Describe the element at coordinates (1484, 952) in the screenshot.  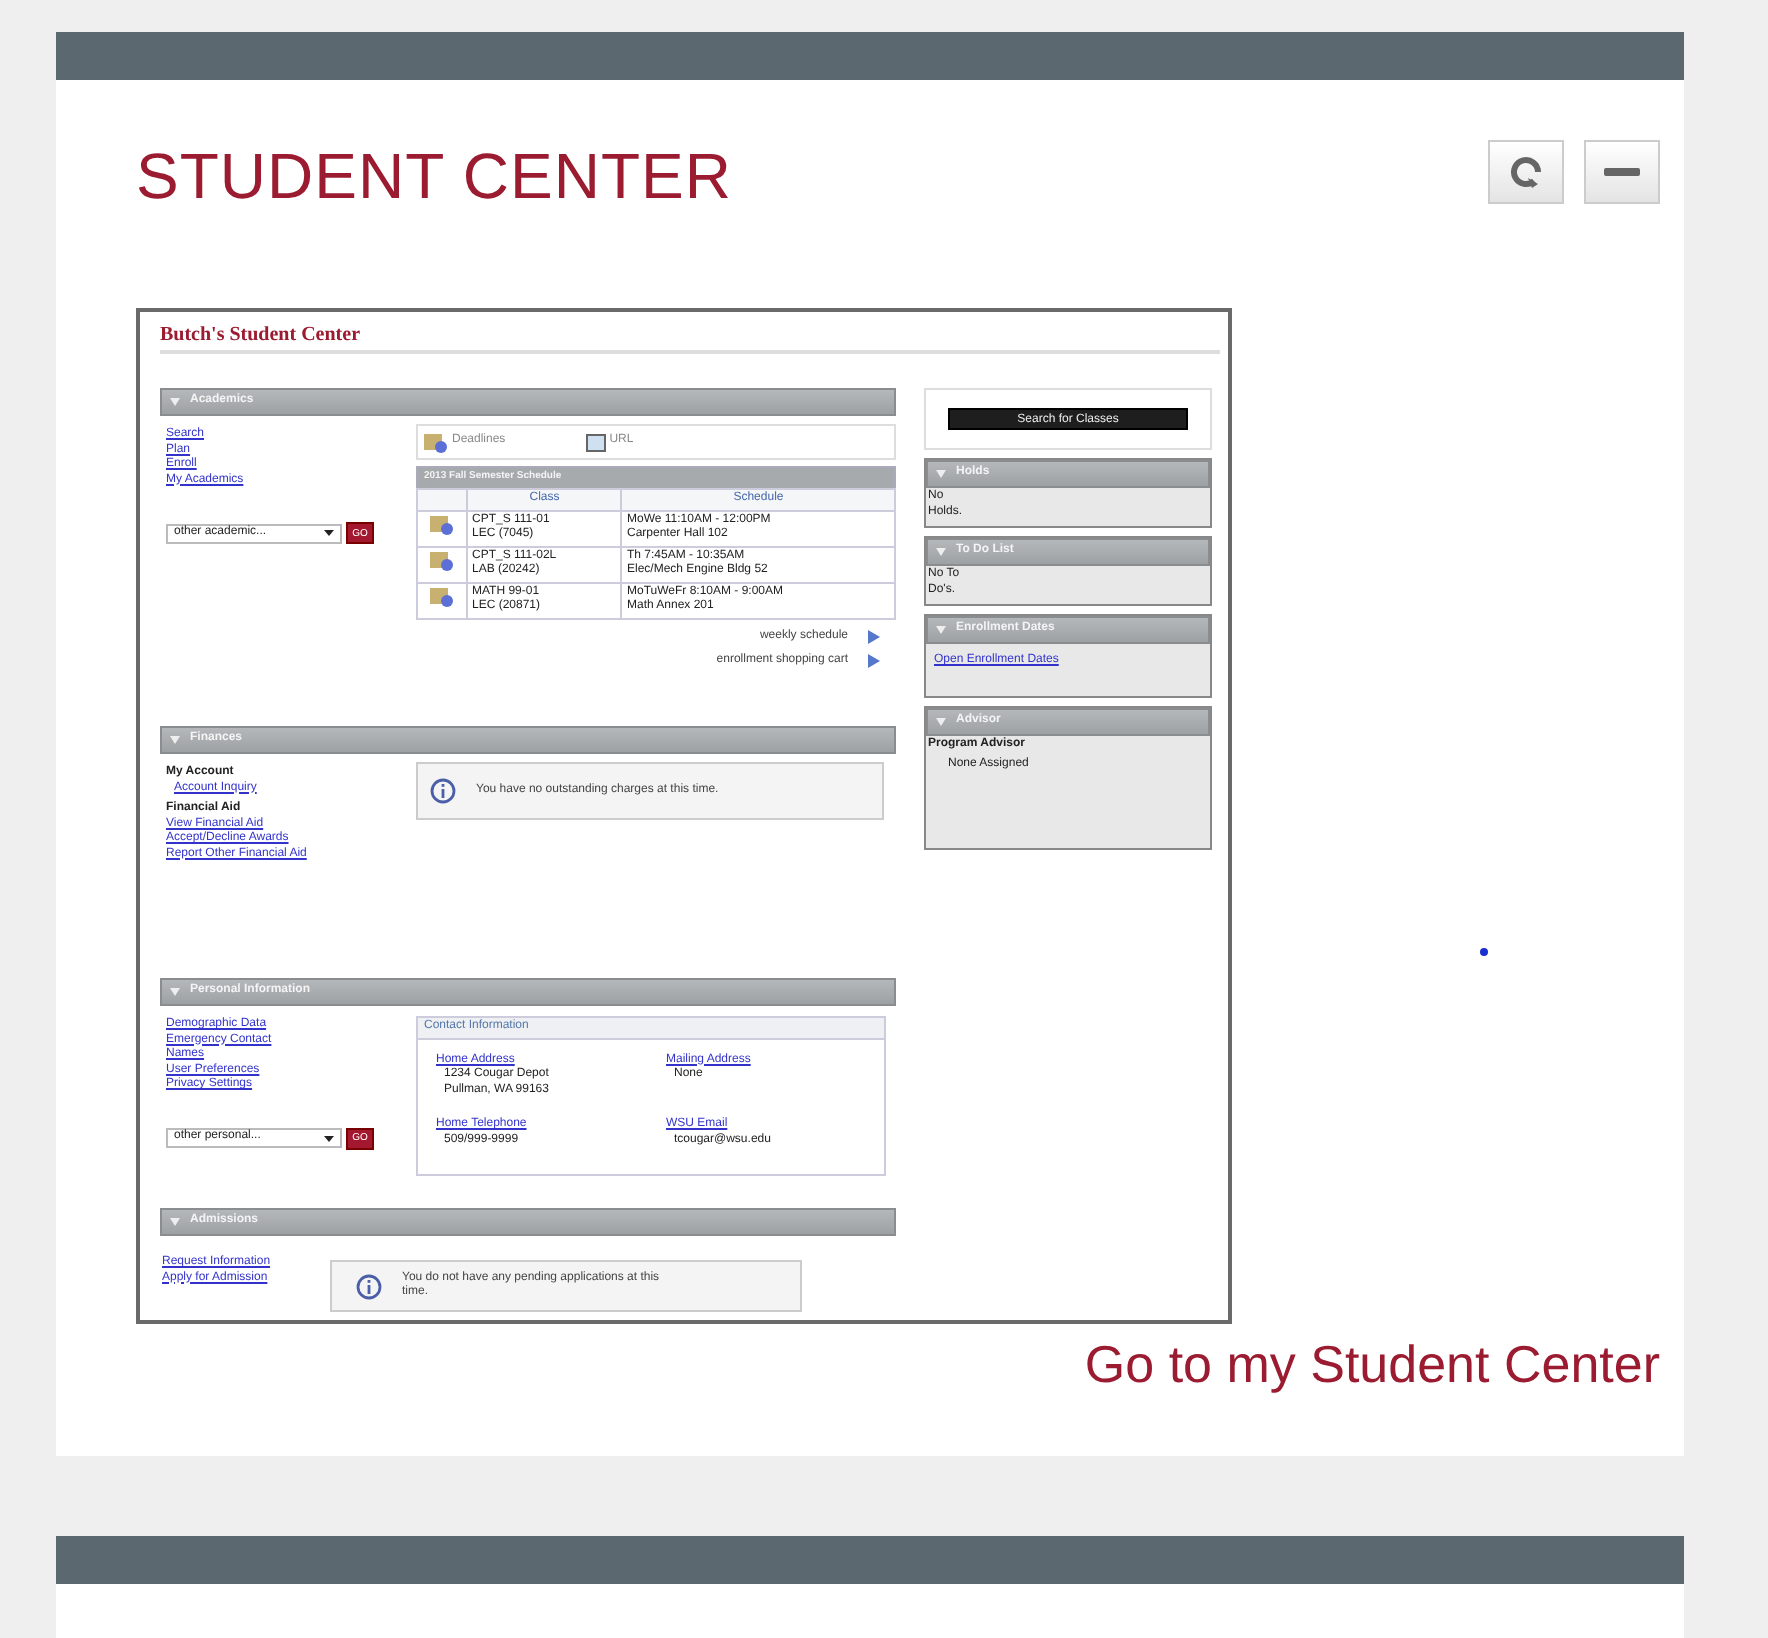
I see `dot-mark` at that location.